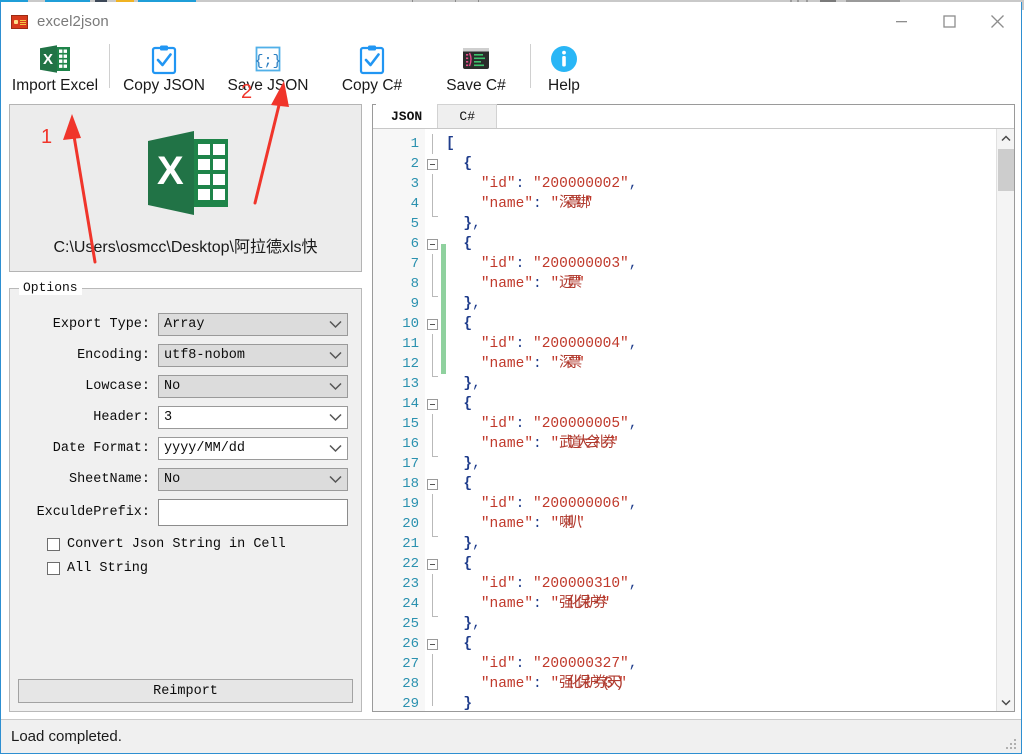 The height and width of the screenshot is (754, 1024). Describe the element at coordinates (253, 386) in the screenshot. I see `lowcase-select: No` at that location.